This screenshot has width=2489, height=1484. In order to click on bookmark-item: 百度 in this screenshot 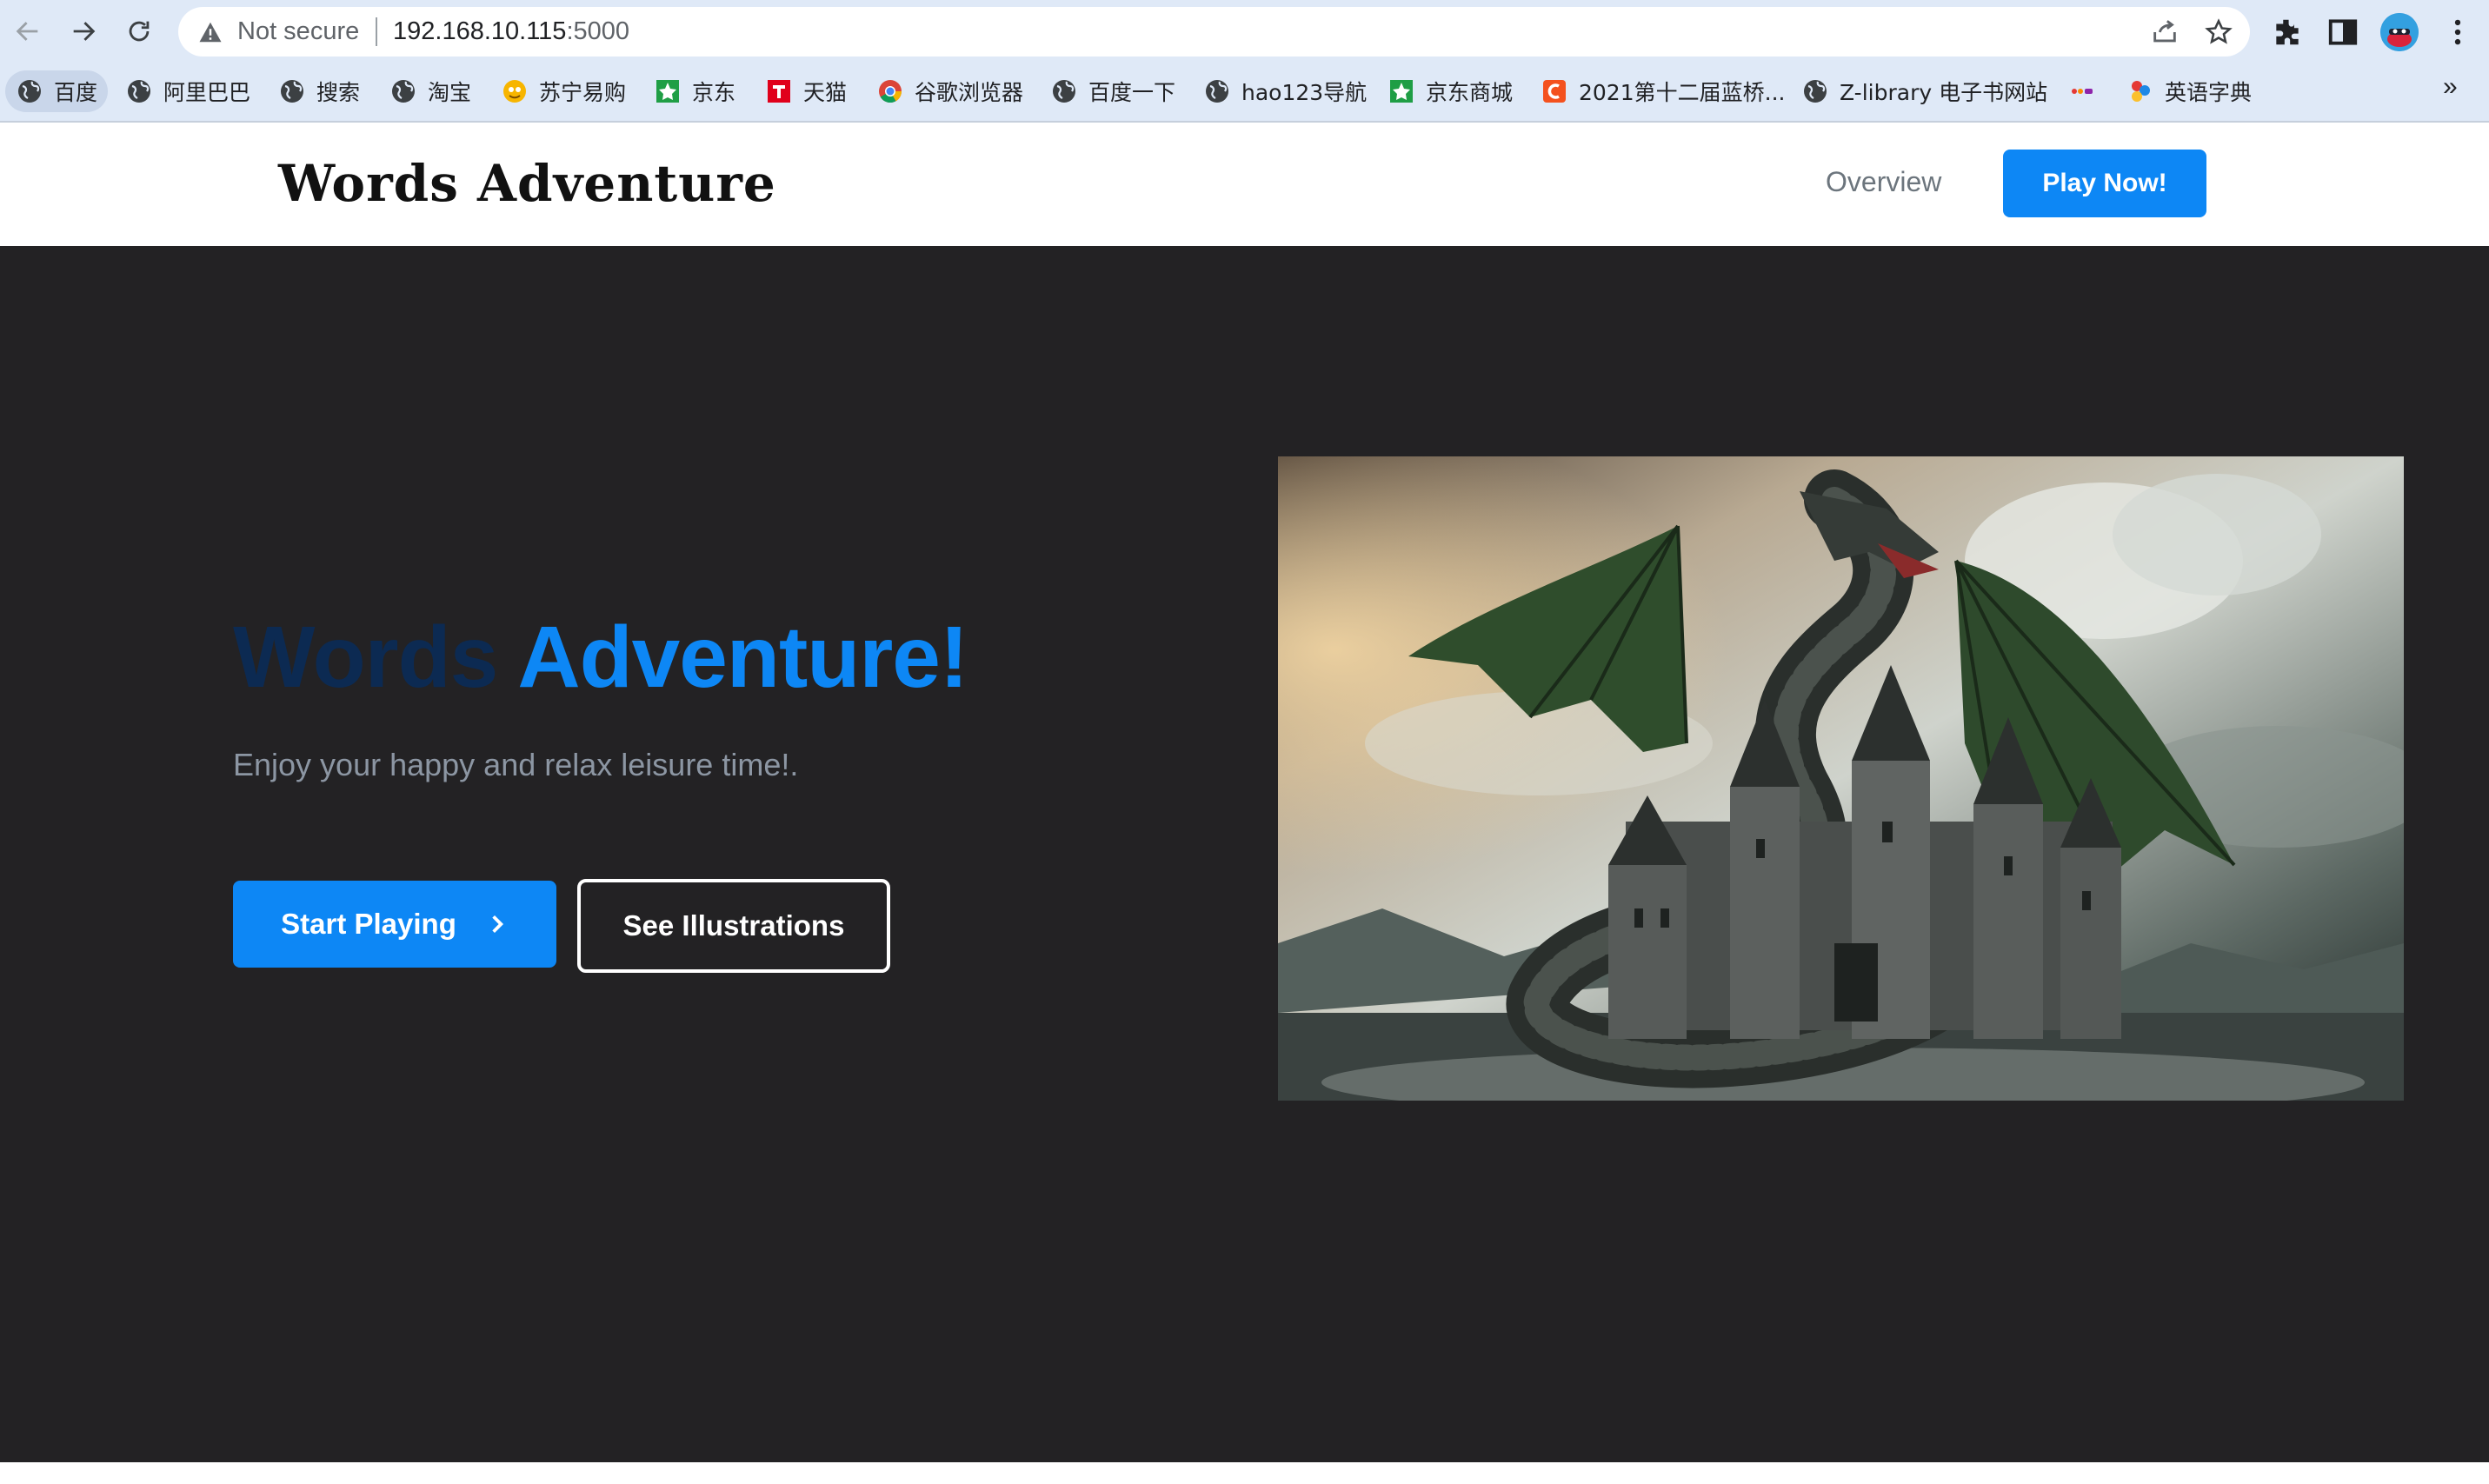, I will do `click(57, 91)`.